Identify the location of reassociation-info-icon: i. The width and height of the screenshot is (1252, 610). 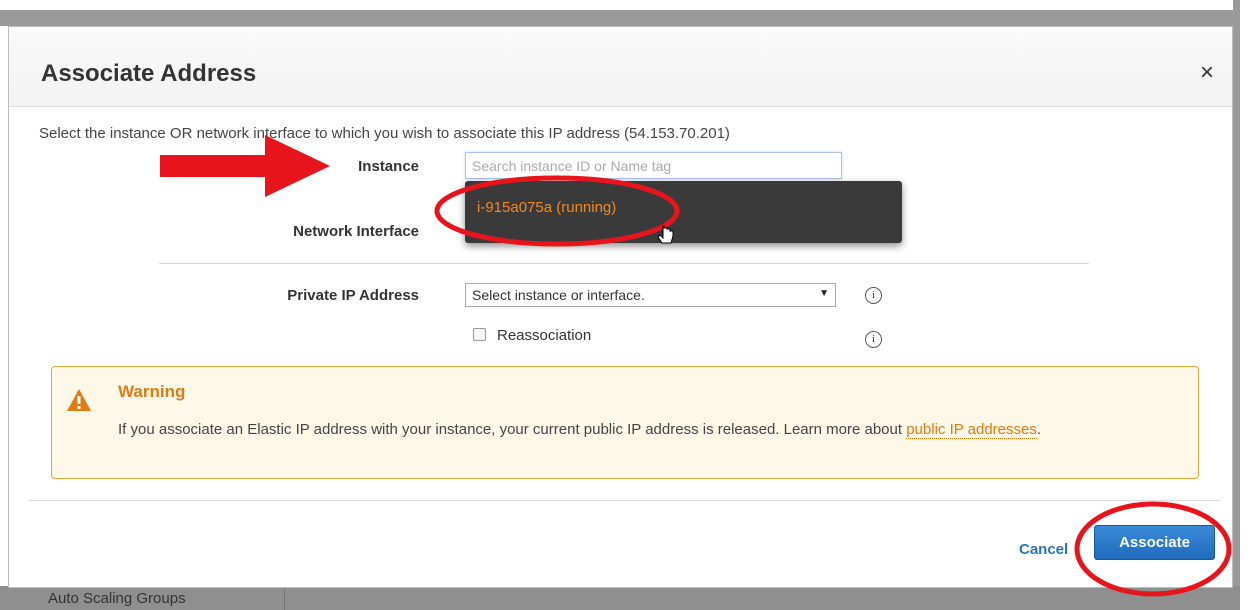
(873, 339).